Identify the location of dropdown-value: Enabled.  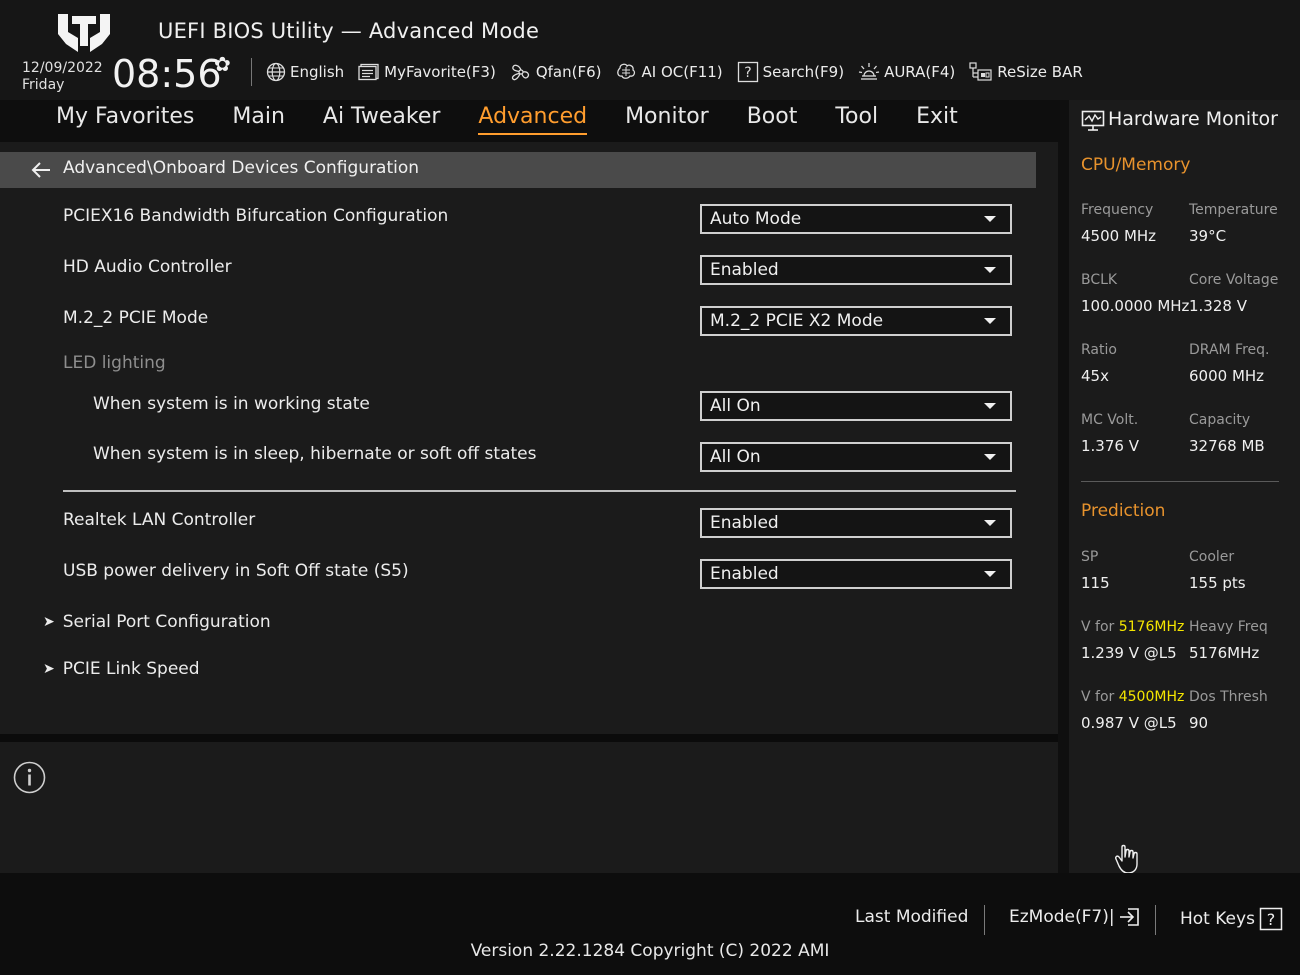
(744, 270).